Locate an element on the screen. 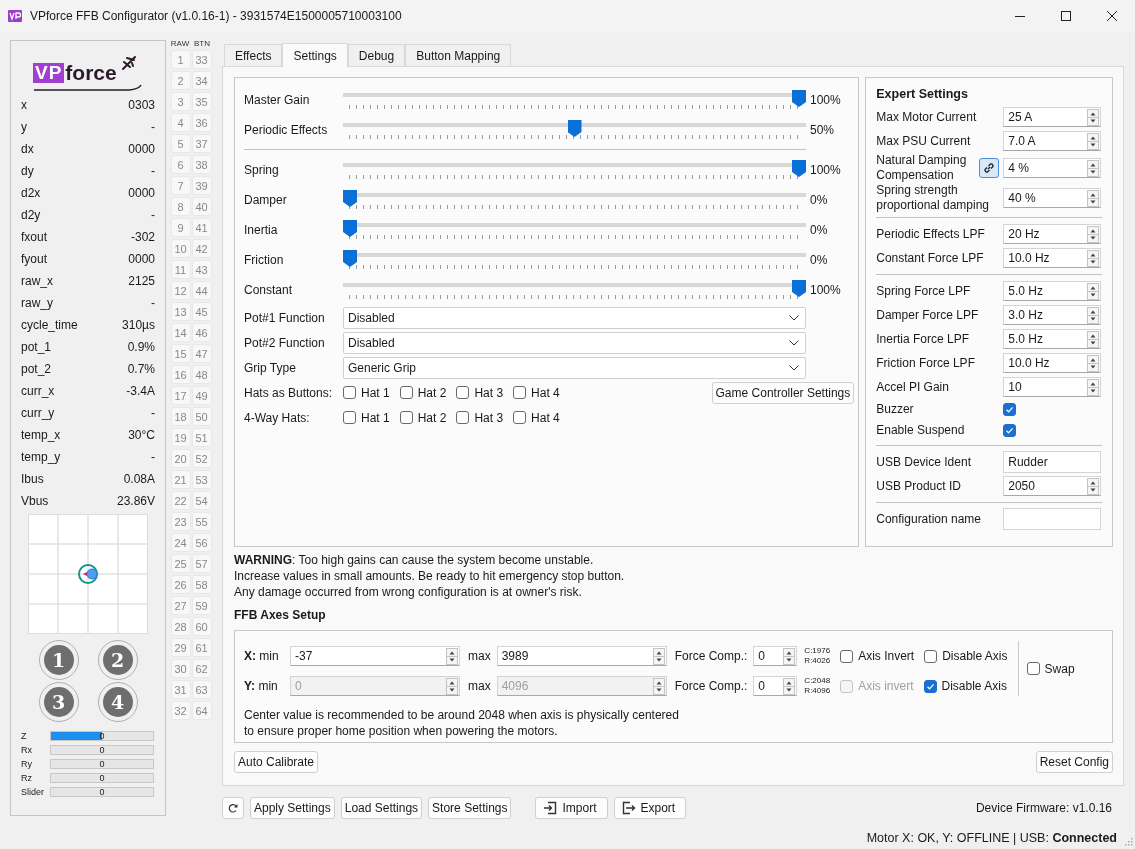 This screenshot has height=849, width=1135. spin-box: 3989 is located at coordinates (581, 656).